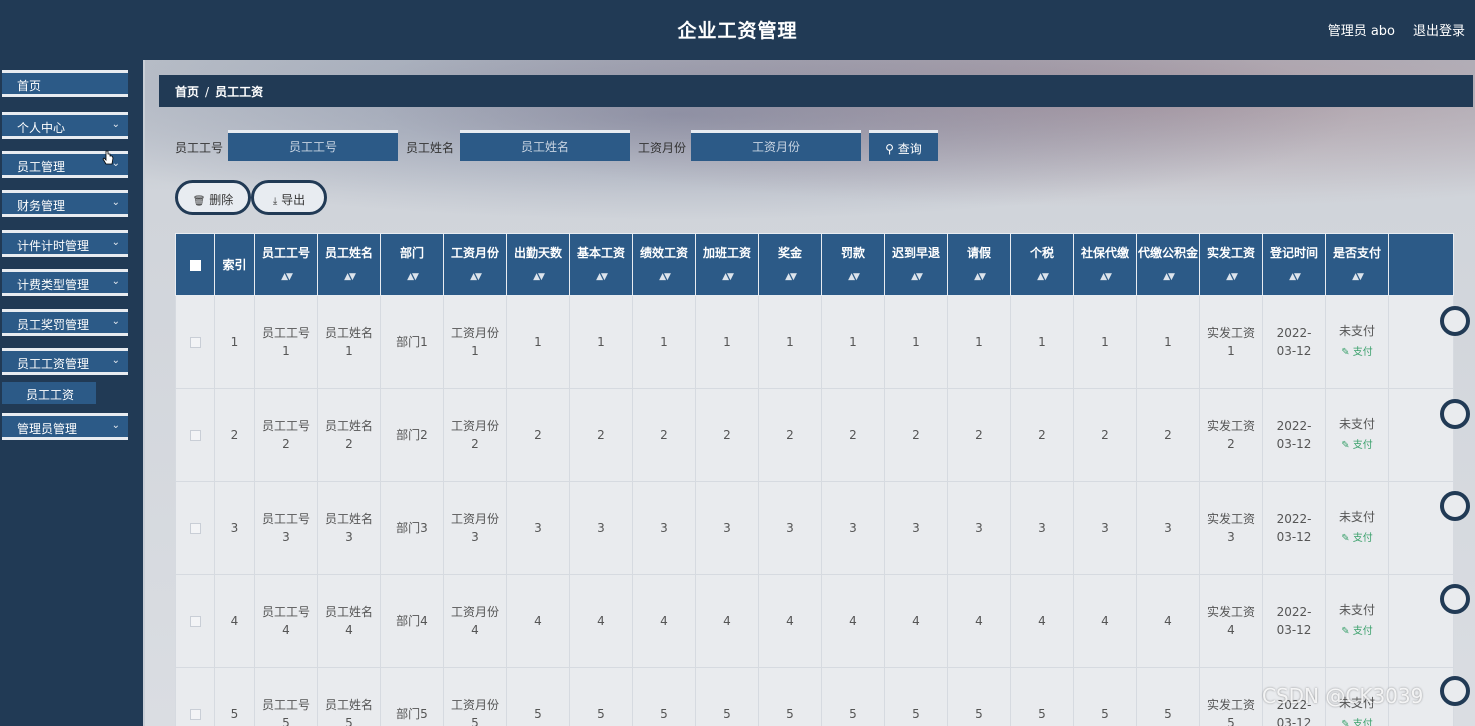 This screenshot has width=1475, height=726. Describe the element at coordinates (65, 83) in the screenshot. I see `sidebar-item-home: 首页` at that location.